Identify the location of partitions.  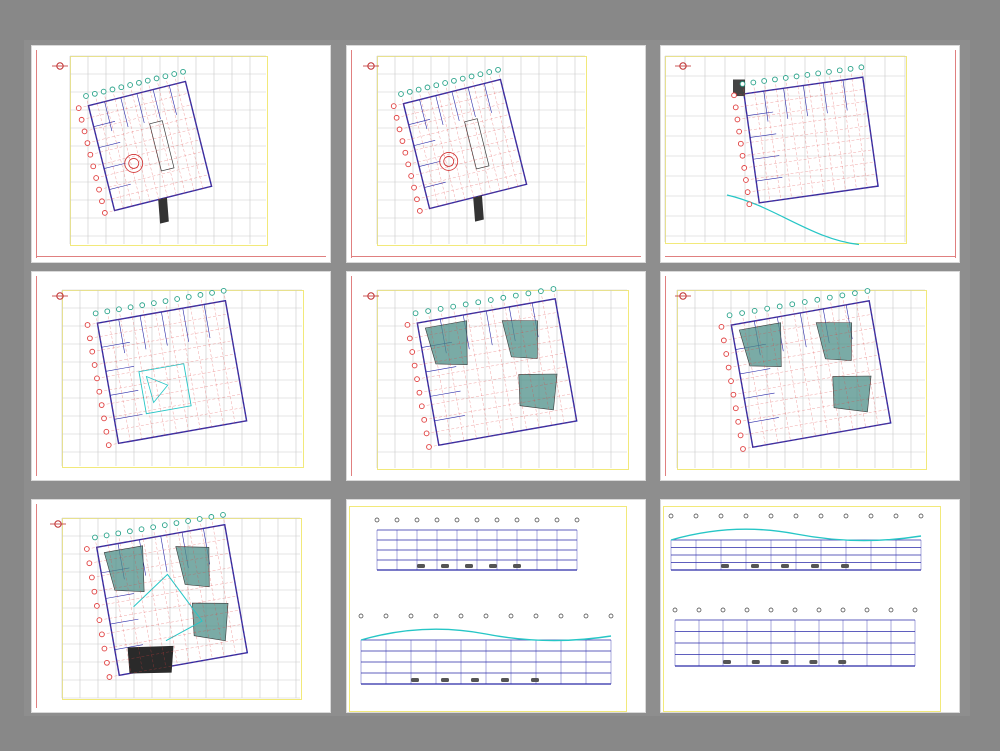
(797, 130).